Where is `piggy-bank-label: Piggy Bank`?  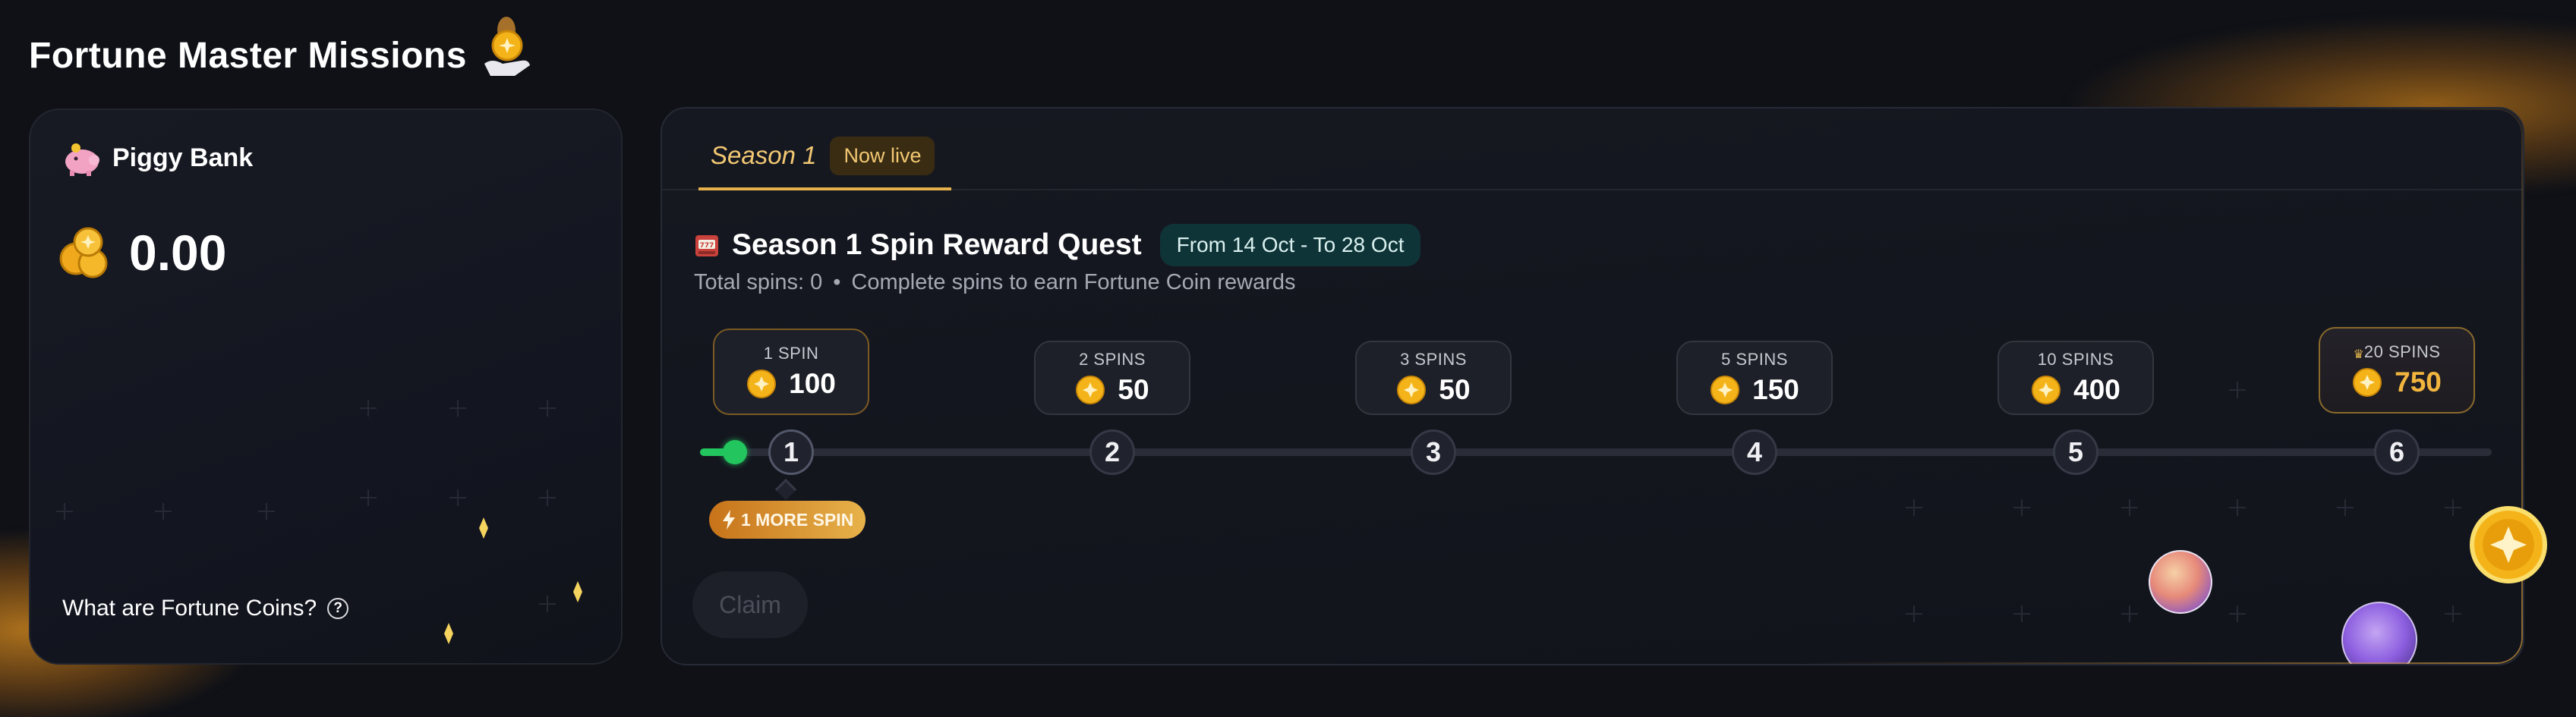 piggy-bank-label: Piggy Bank is located at coordinates (183, 157).